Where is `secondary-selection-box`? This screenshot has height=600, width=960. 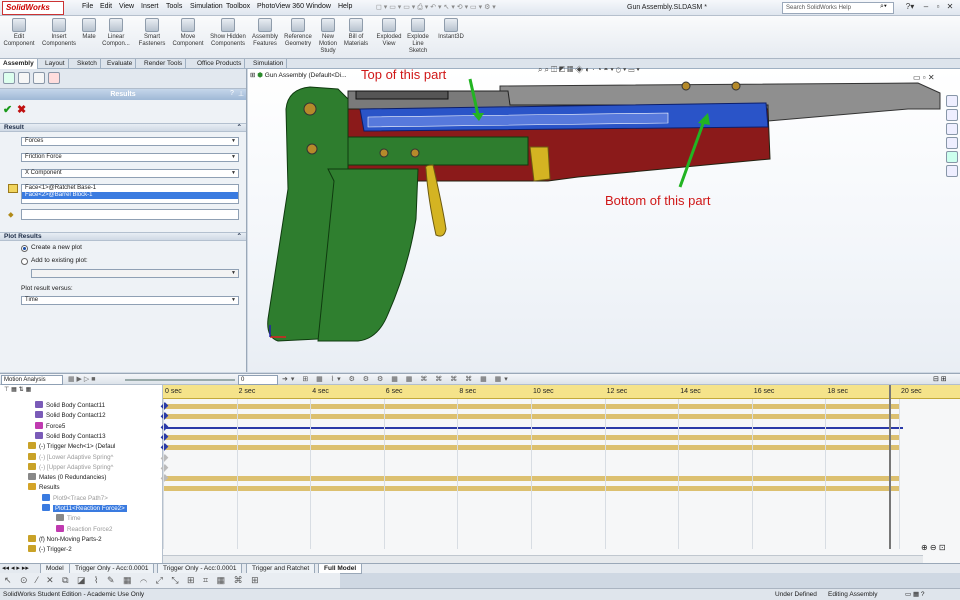
secondary-selection-box is located at coordinates (130, 214).